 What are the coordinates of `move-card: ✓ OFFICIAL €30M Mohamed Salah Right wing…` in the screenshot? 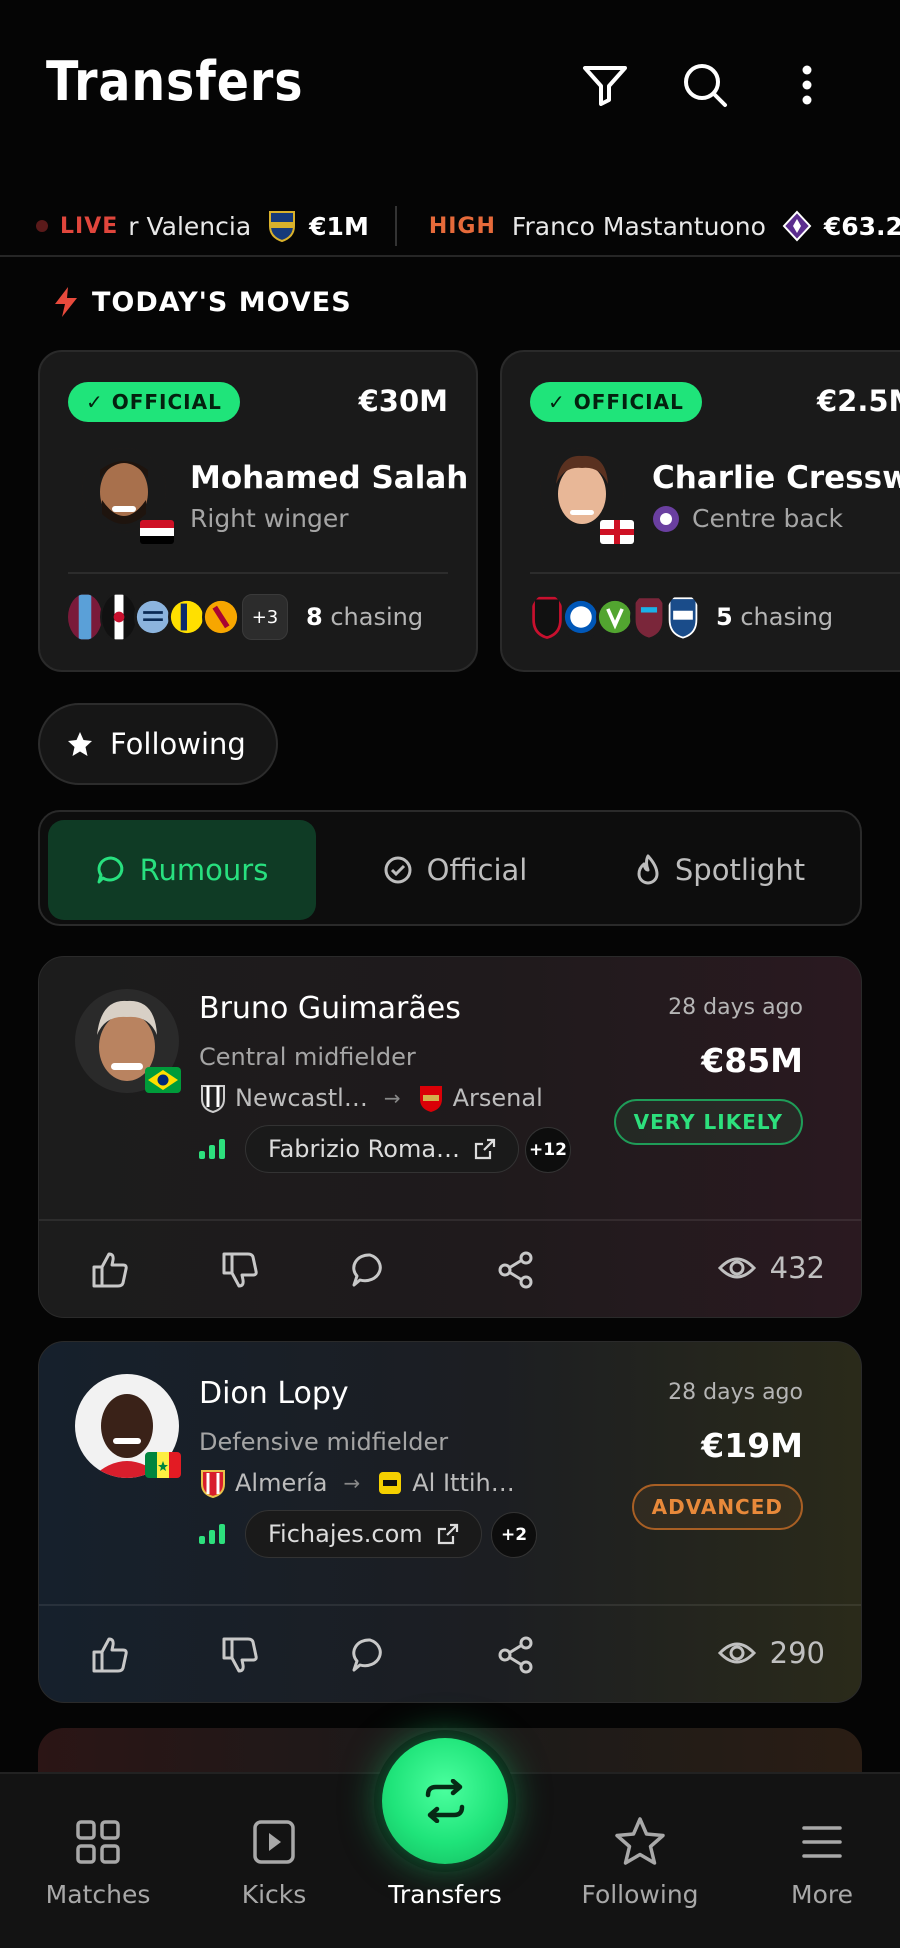 It's located at (258, 511).